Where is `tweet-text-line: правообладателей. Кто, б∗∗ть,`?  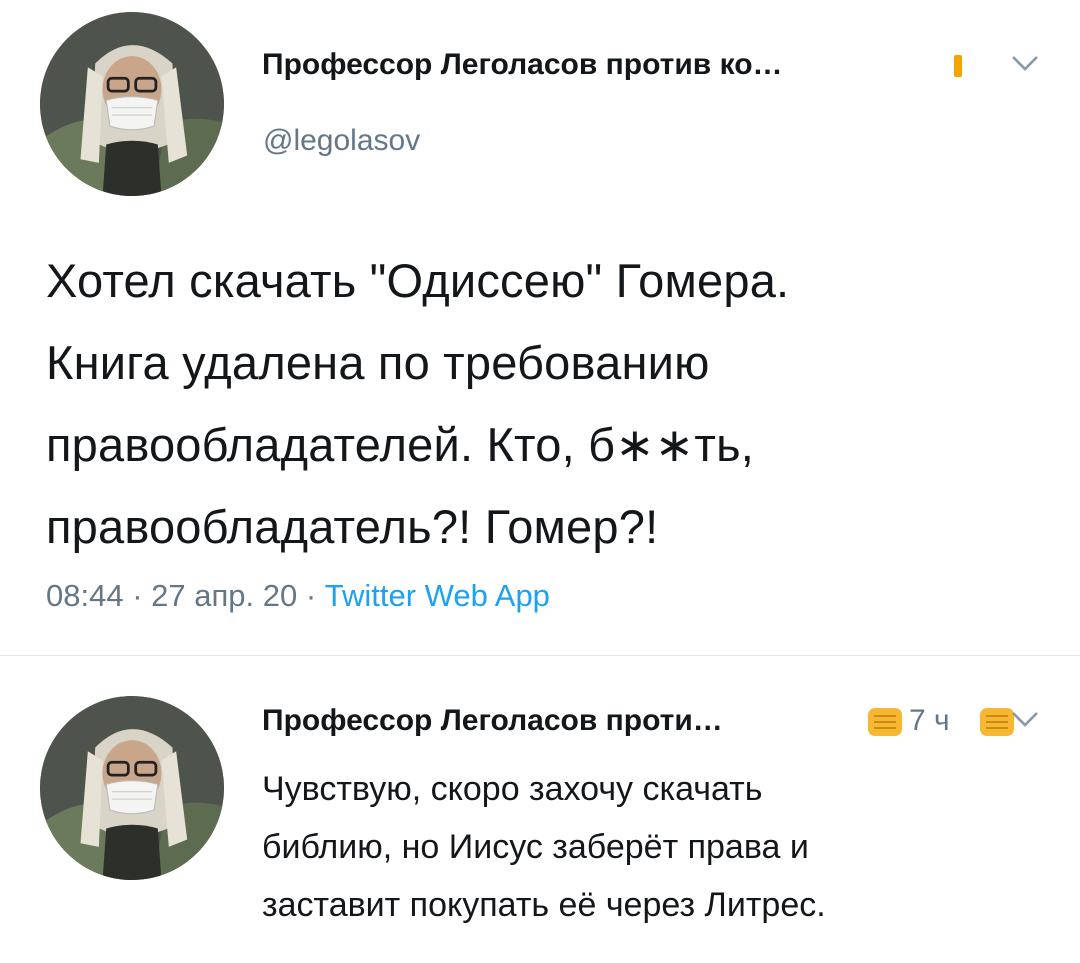
tweet-text-line: правообладателей. Кто, б∗∗ть, is located at coordinates (400, 444).